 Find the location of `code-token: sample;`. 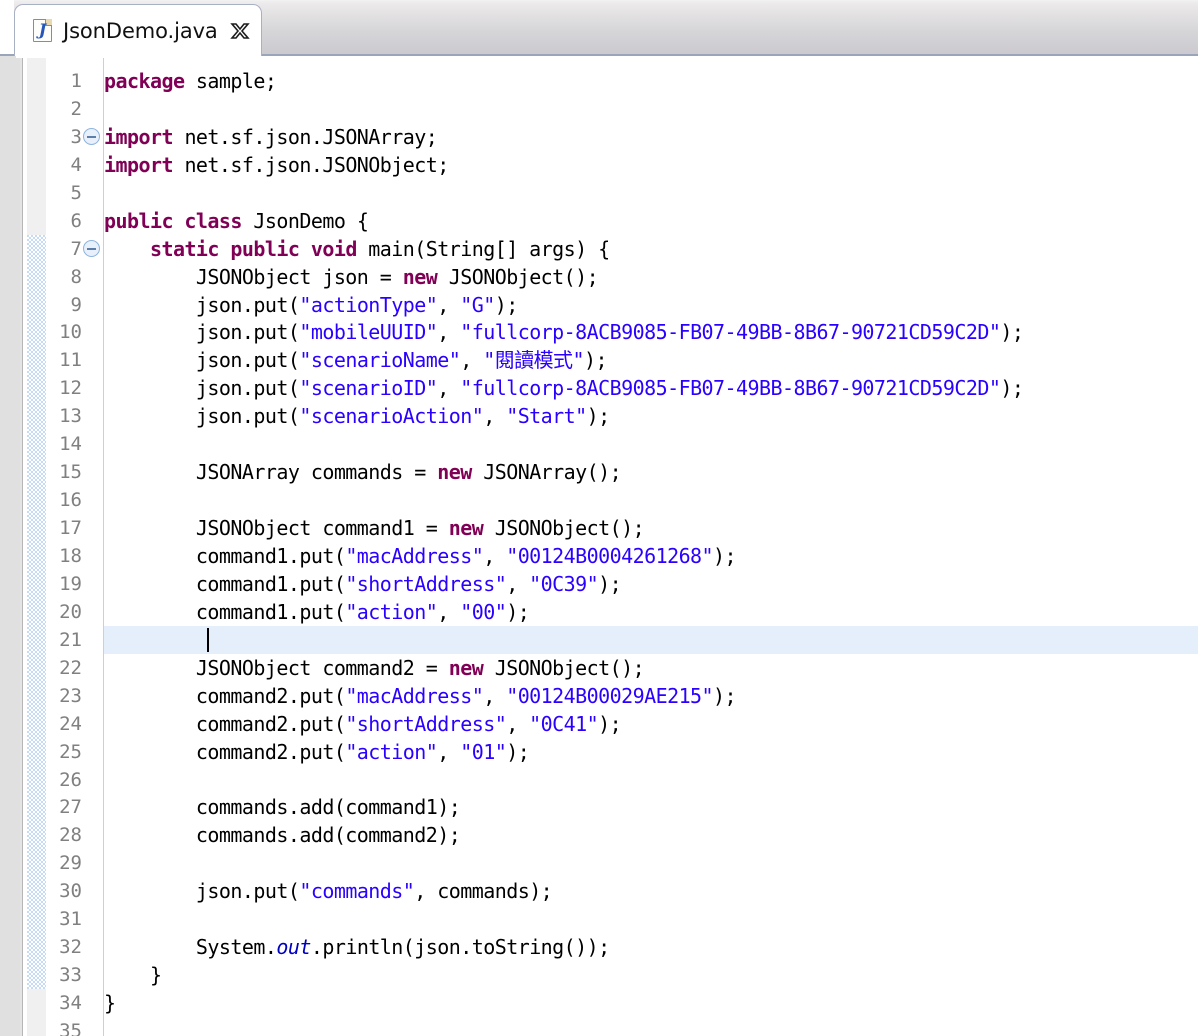

code-token: sample; is located at coordinates (230, 81).